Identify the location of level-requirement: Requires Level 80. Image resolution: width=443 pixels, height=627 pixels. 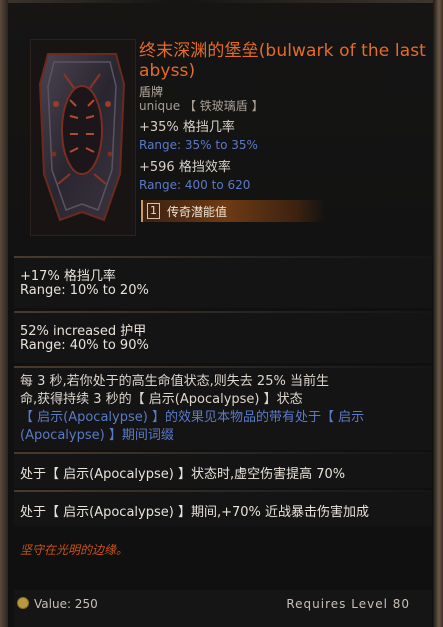
(348, 604).